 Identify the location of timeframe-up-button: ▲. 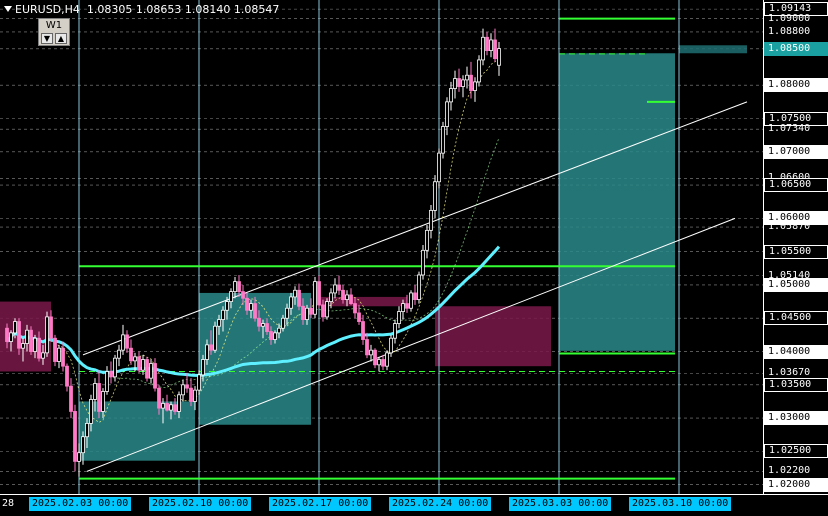
(61, 38).